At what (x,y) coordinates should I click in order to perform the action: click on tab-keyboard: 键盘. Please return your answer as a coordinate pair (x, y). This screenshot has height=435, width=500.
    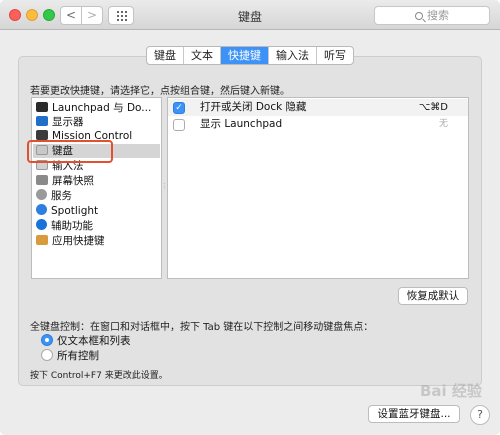
    Looking at the image, I should click on (165, 55).